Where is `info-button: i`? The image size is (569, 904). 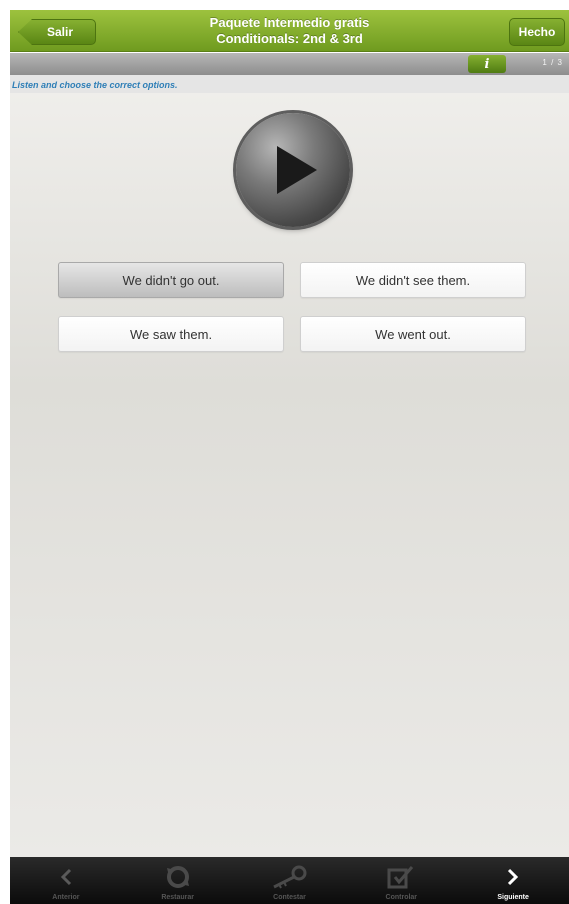 info-button: i is located at coordinates (487, 64).